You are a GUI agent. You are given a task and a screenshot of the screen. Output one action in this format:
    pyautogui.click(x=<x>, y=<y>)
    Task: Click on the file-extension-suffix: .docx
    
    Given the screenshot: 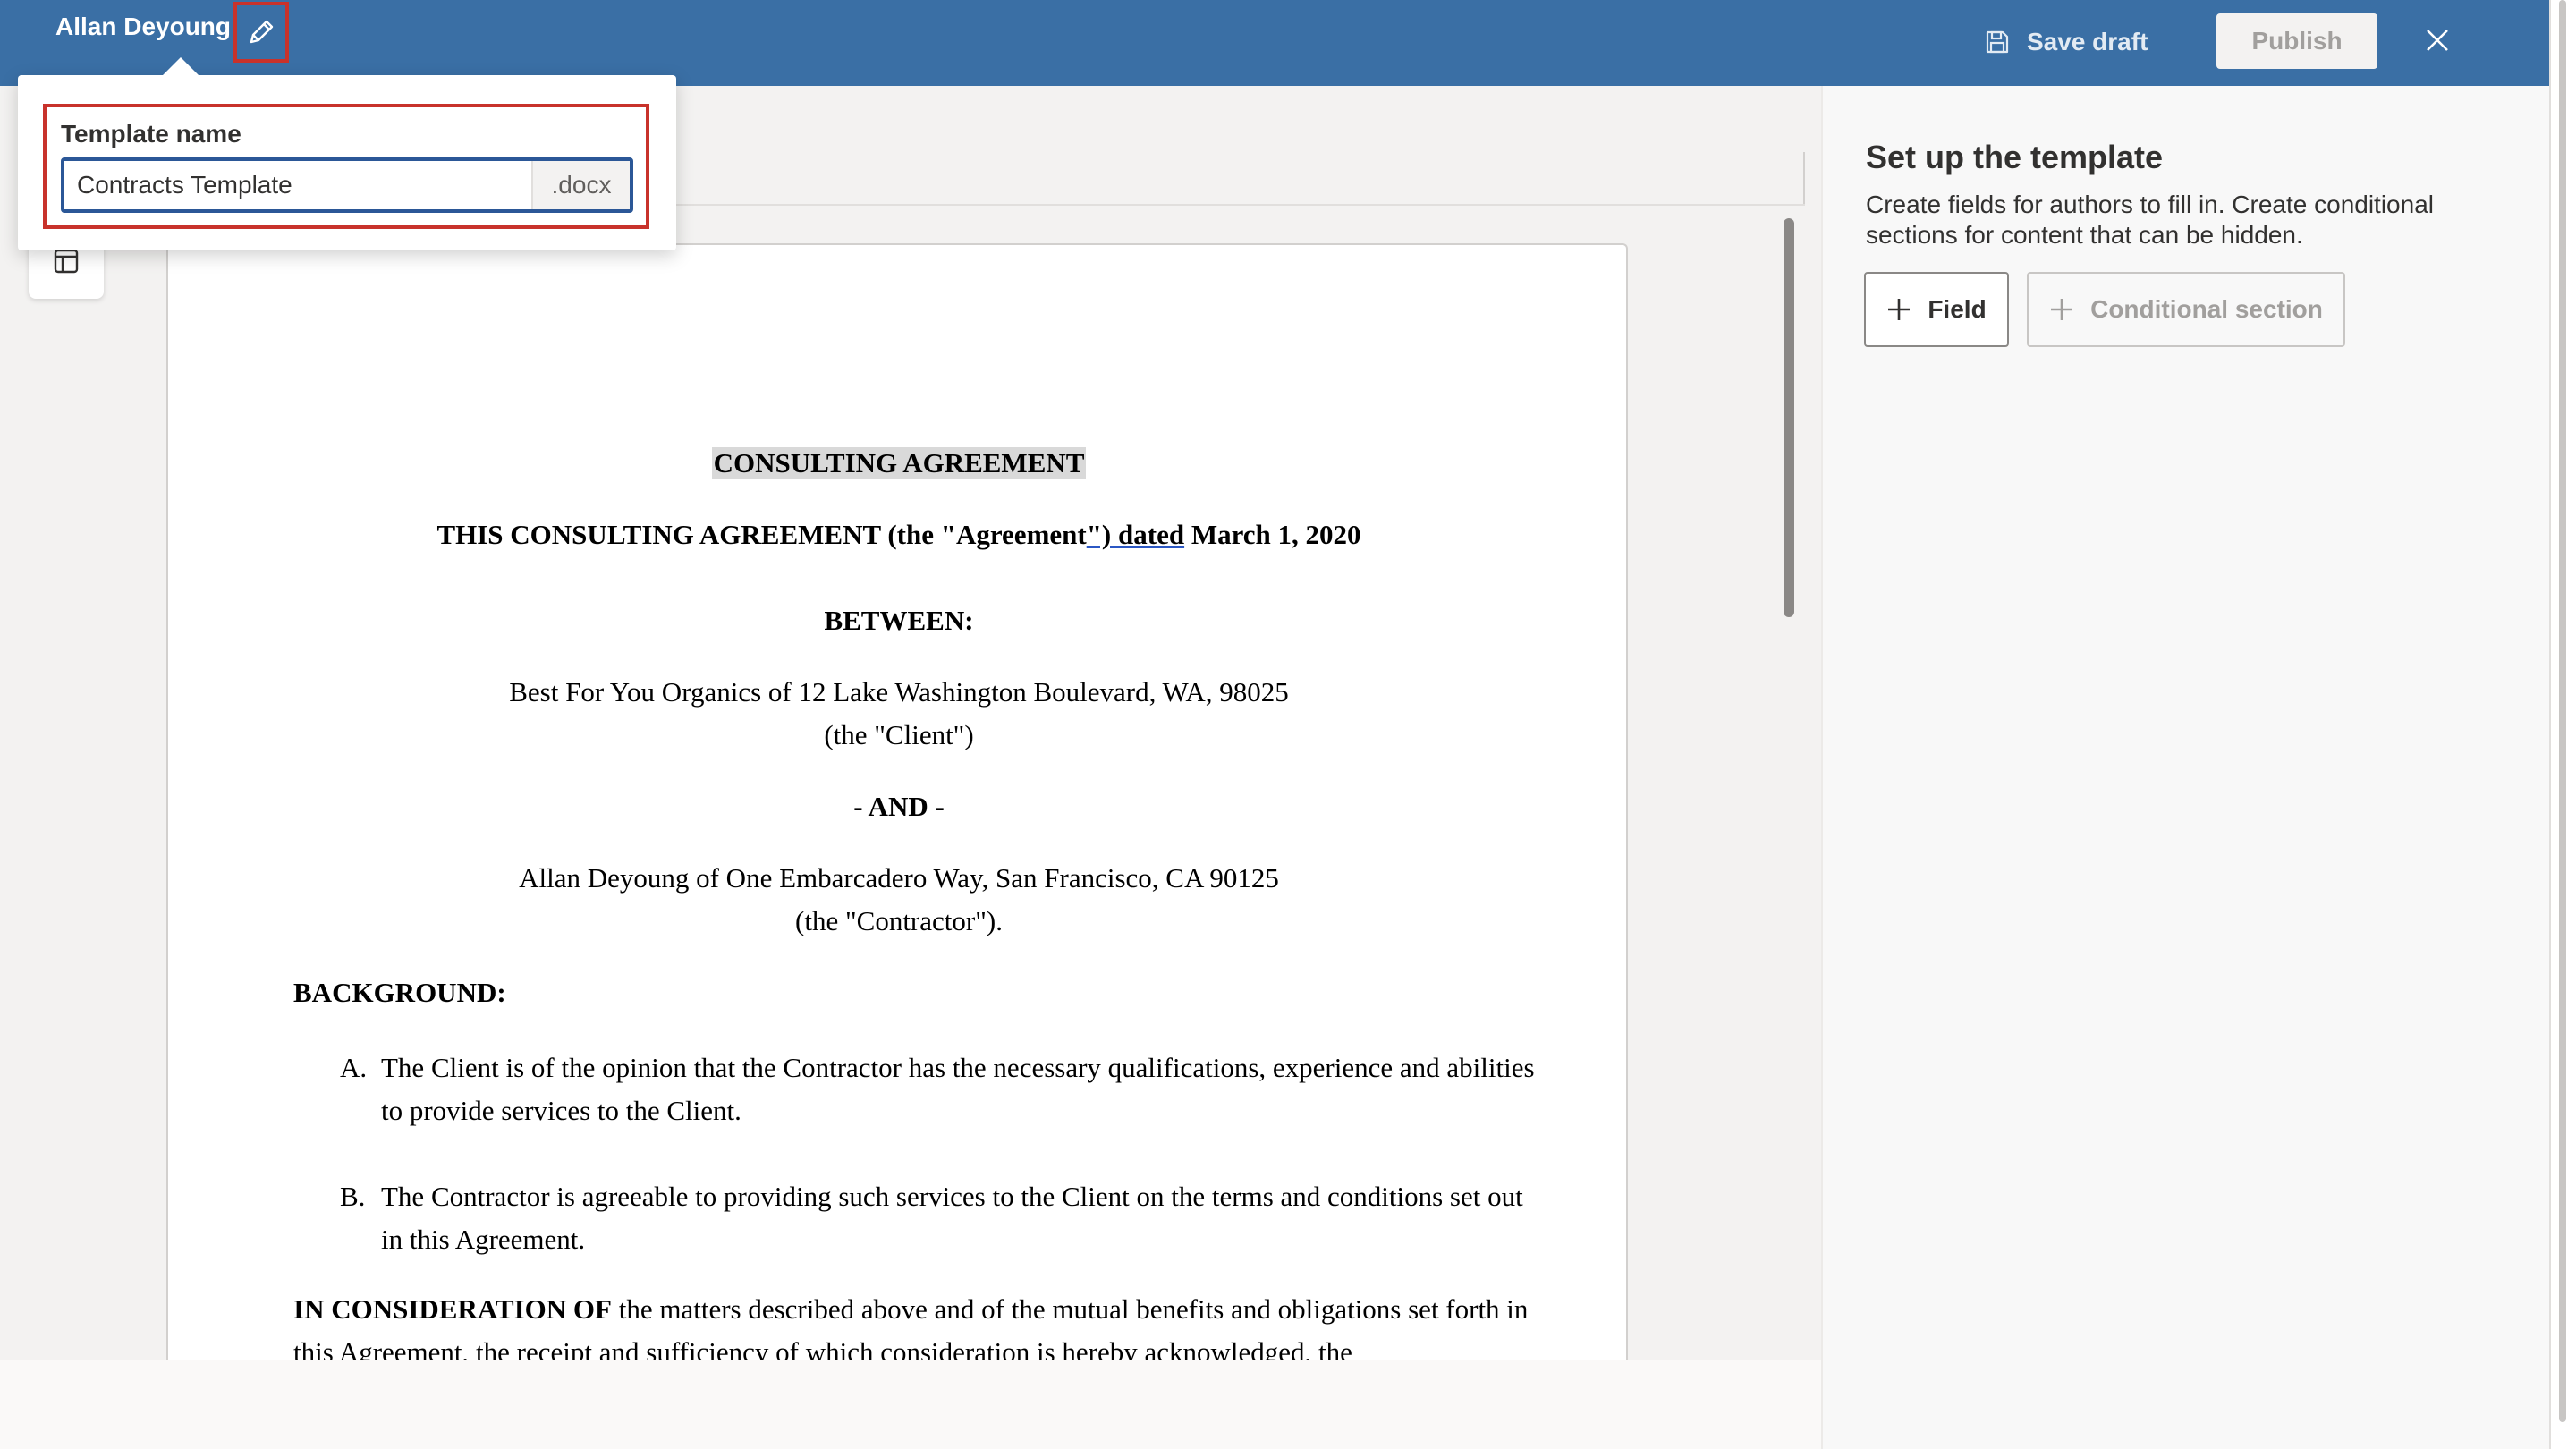 What is the action you would take?
    pyautogui.click(x=580, y=185)
    